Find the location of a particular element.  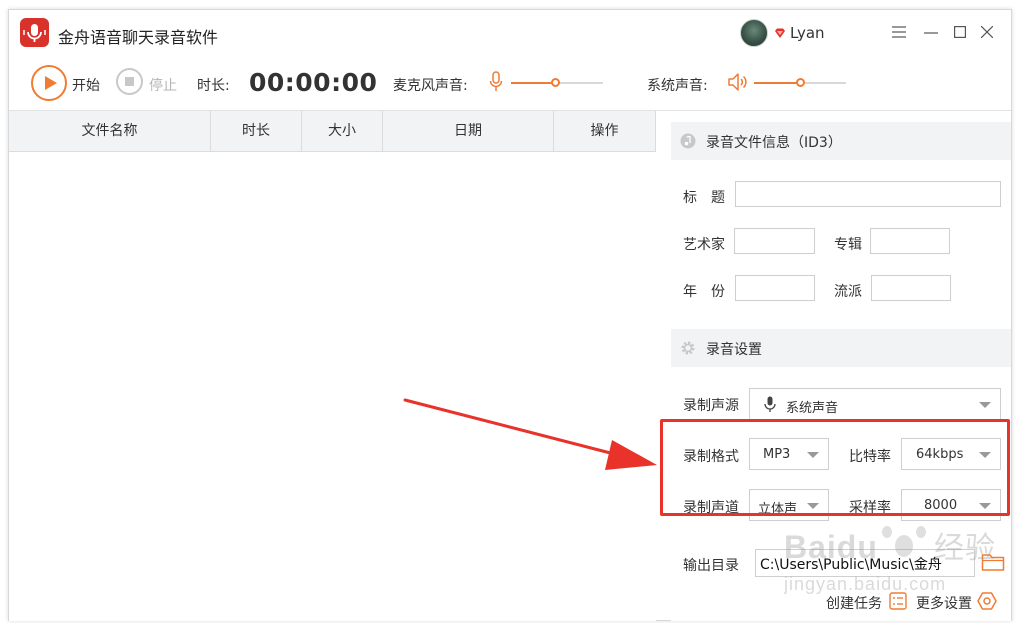

record-settings-header: 录音设置 is located at coordinates (841, 348).